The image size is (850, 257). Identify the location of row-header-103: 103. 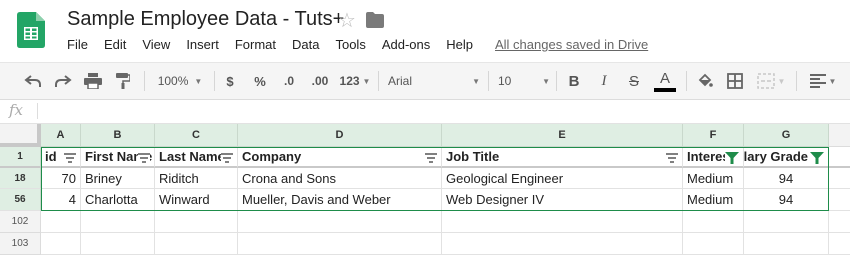
(20, 244).